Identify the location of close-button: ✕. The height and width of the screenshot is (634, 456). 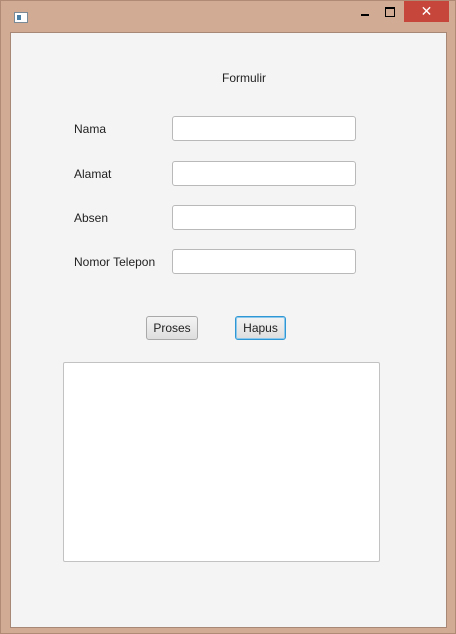
(426, 11).